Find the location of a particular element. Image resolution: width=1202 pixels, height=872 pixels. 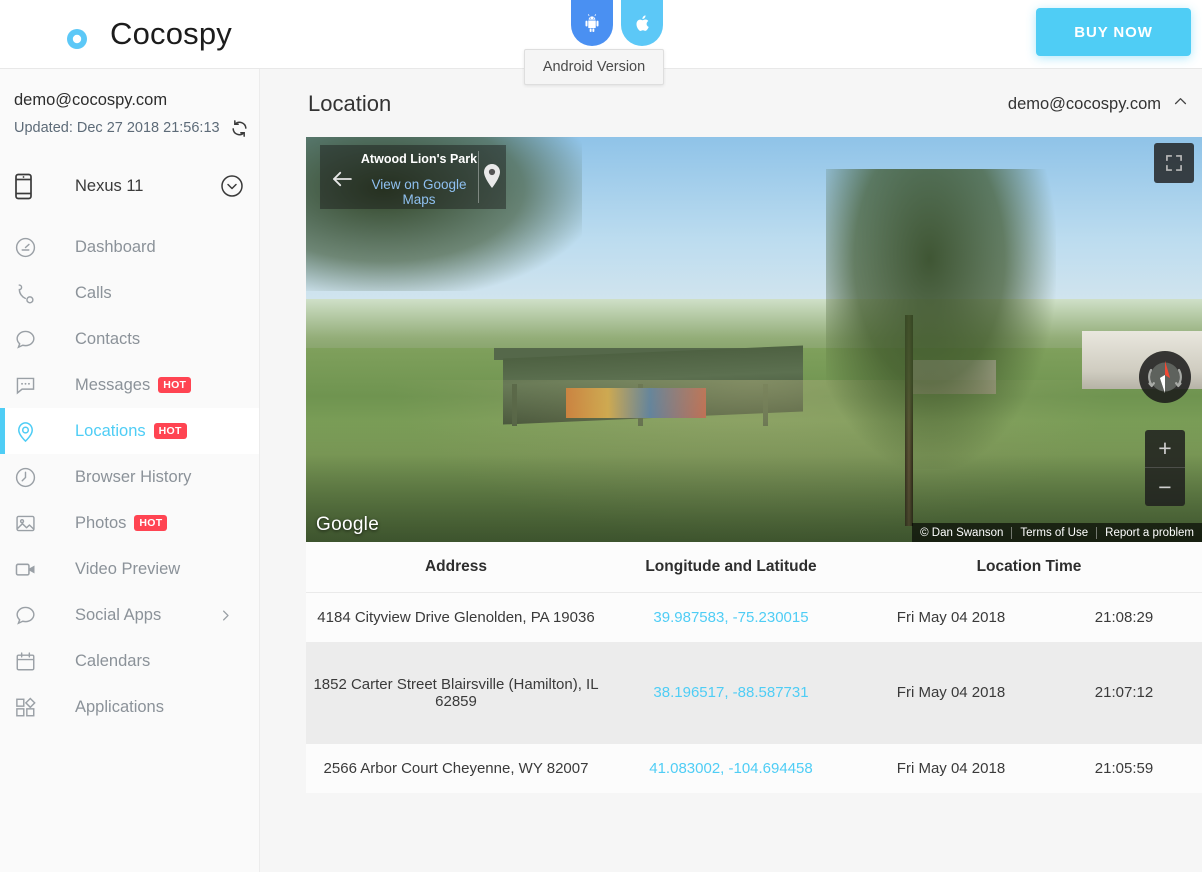

arrow-left-icon is located at coordinates (342, 179).